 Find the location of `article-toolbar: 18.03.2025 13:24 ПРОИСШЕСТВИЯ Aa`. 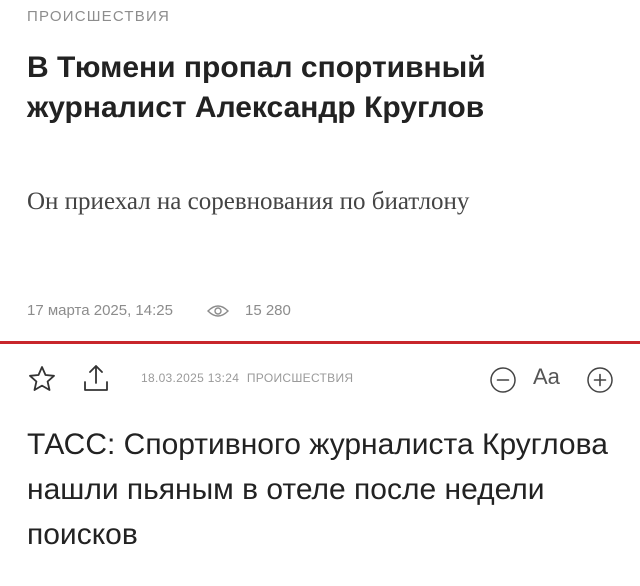

article-toolbar: 18.03.2025 13:24 ПРОИСШЕСТВИЯ Aa is located at coordinates (320, 380).